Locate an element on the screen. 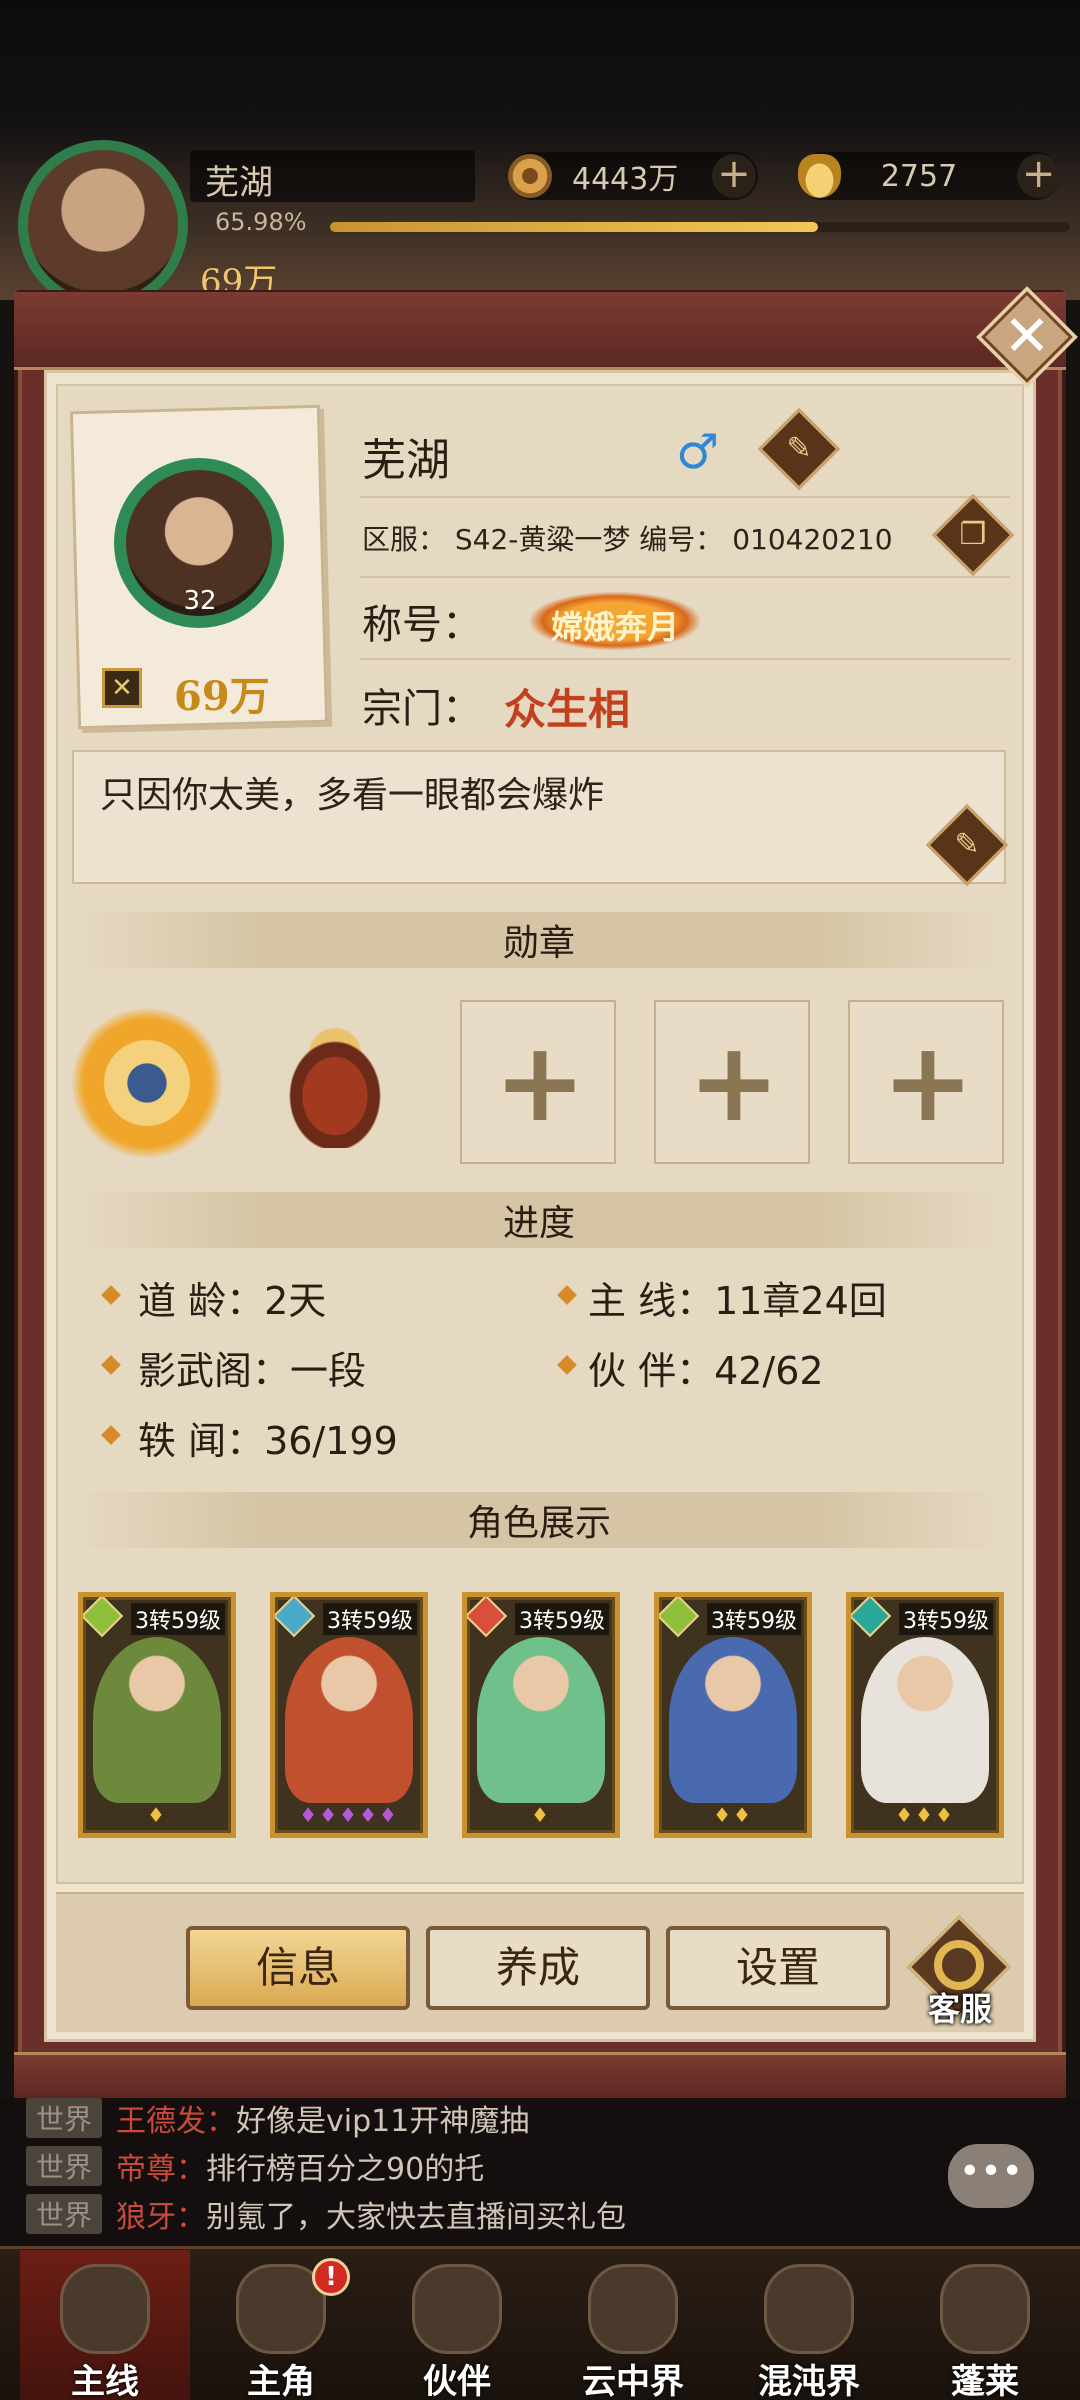  close-icon: ✕ is located at coordinates (1027, 337).